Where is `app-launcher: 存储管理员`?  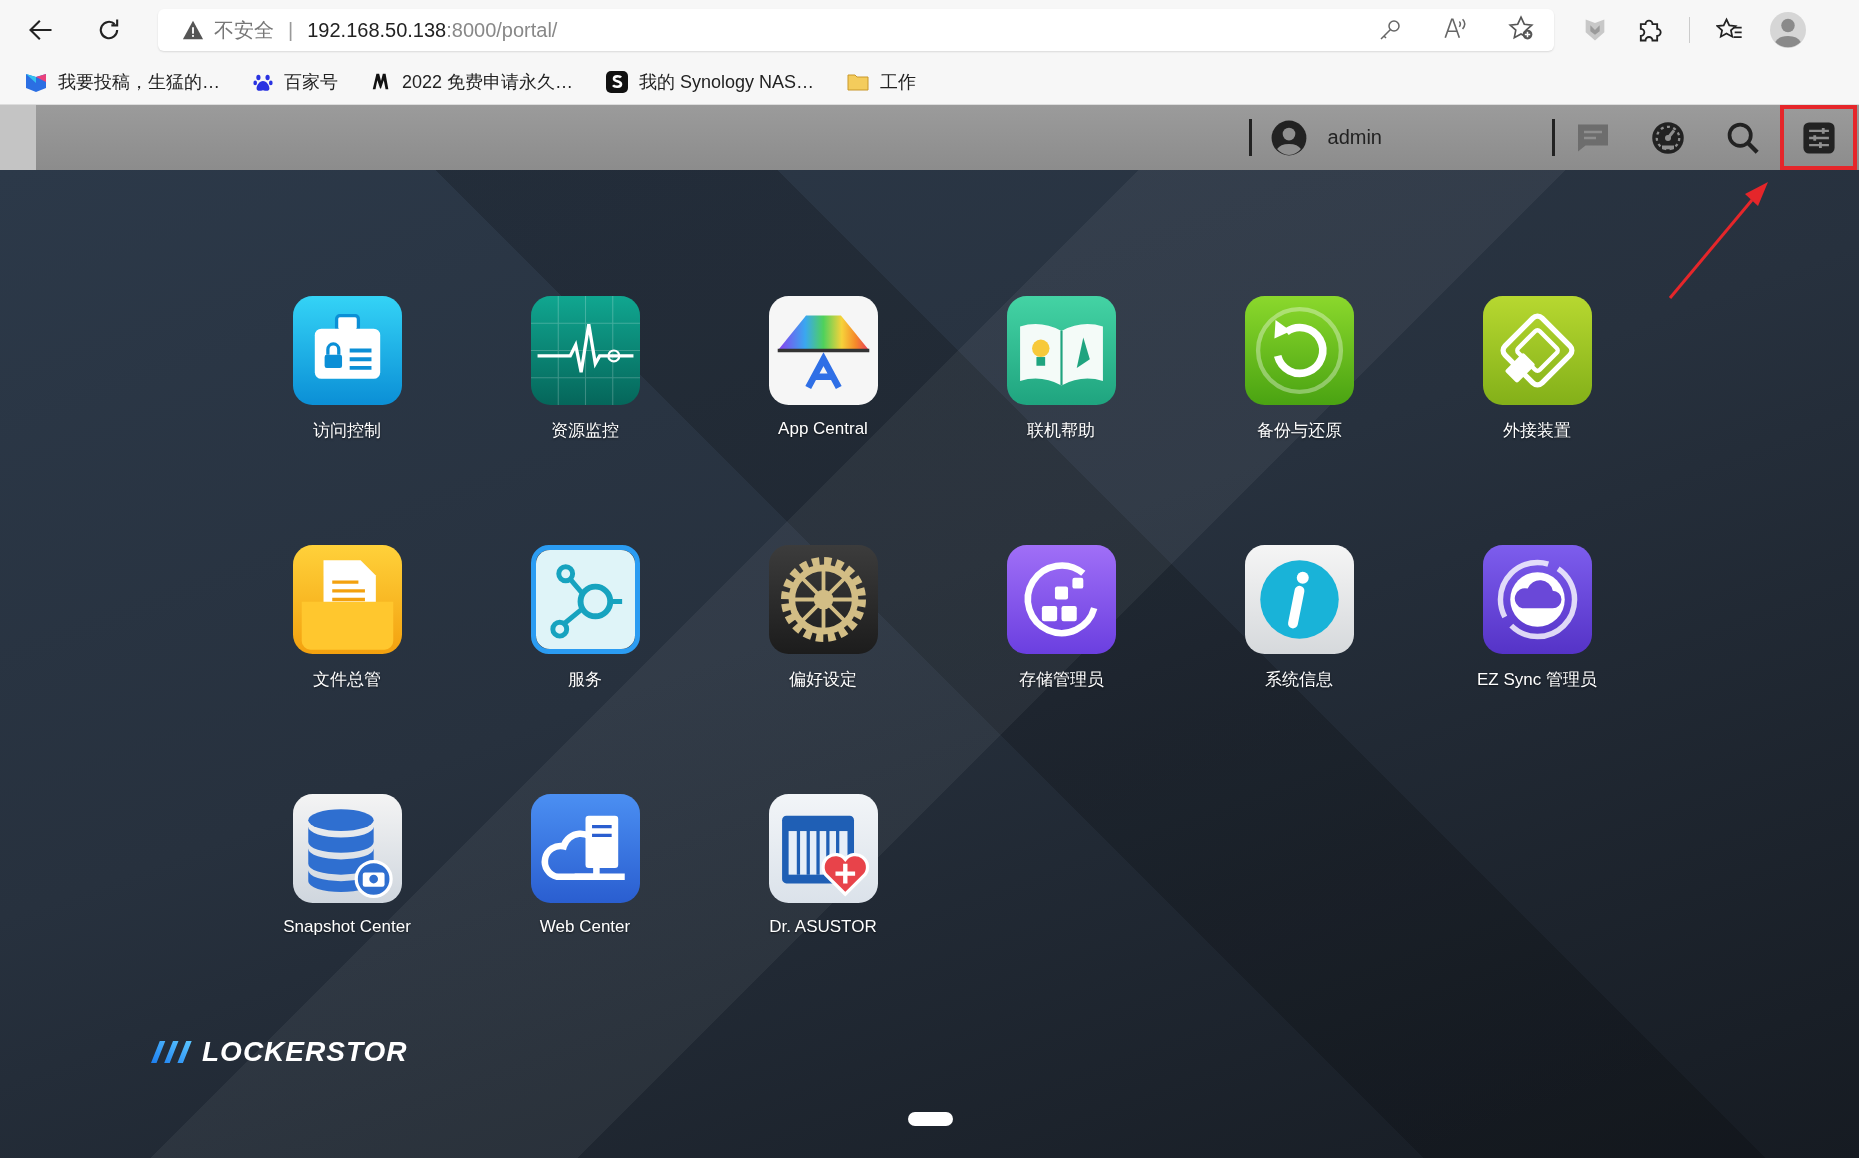
app-launcher: 存储管理员 is located at coordinates (1061, 618).